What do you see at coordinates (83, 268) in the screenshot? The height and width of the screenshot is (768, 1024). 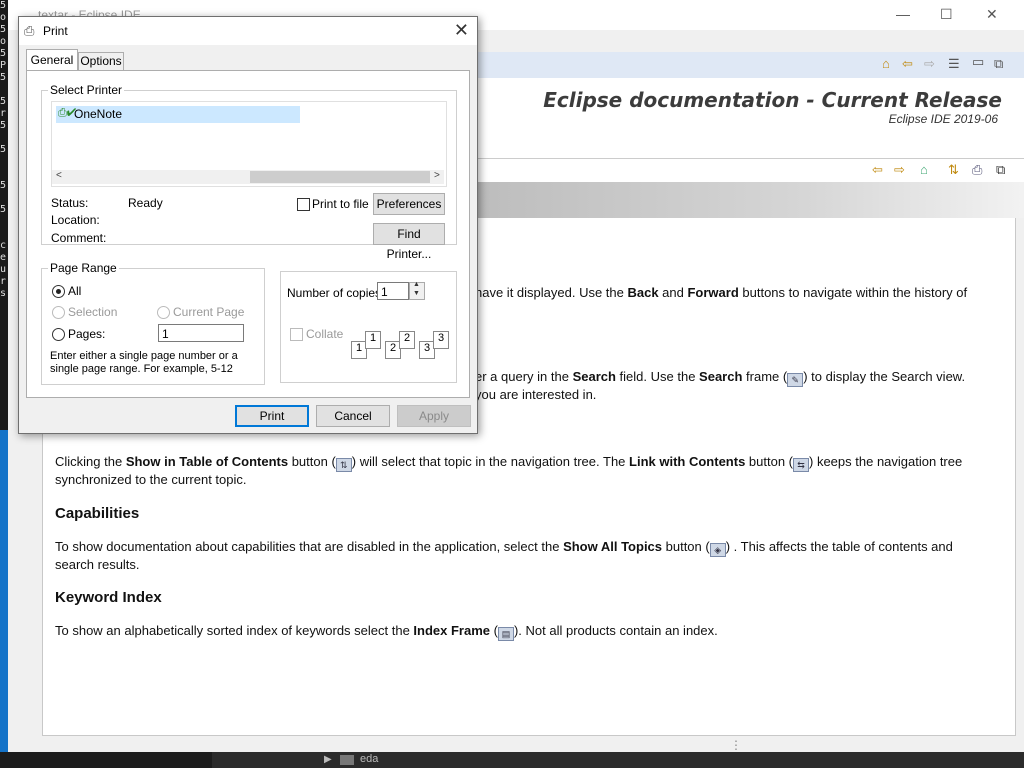 I see `page-range-label: Page Range` at bounding box center [83, 268].